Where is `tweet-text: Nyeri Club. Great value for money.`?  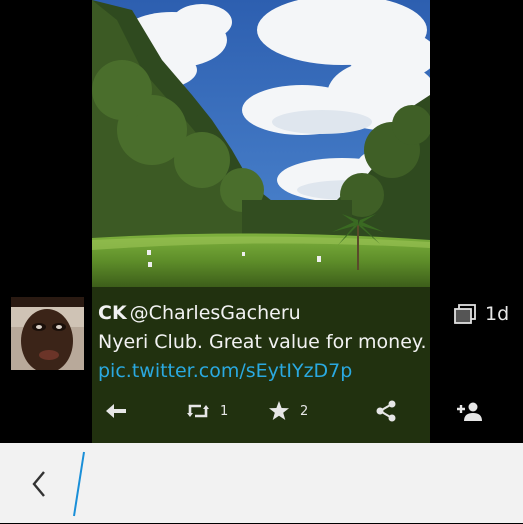 tweet-text: Nyeri Club. Great value for money. is located at coordinates (262, 342).